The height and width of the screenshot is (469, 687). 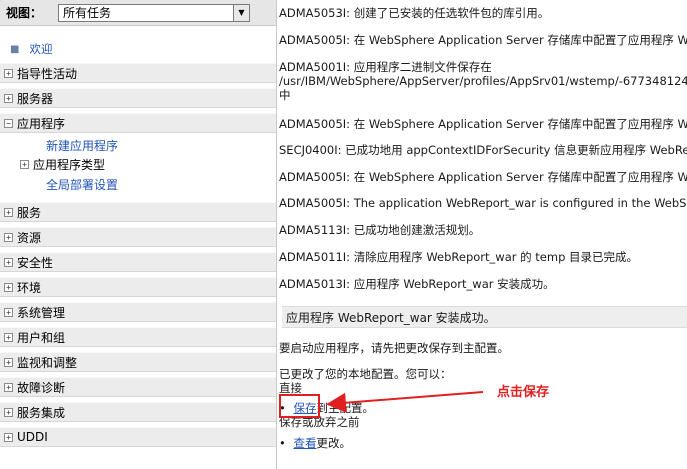 I want to click on nav-item-servers: + 服务器, so click(x=138, y=98).